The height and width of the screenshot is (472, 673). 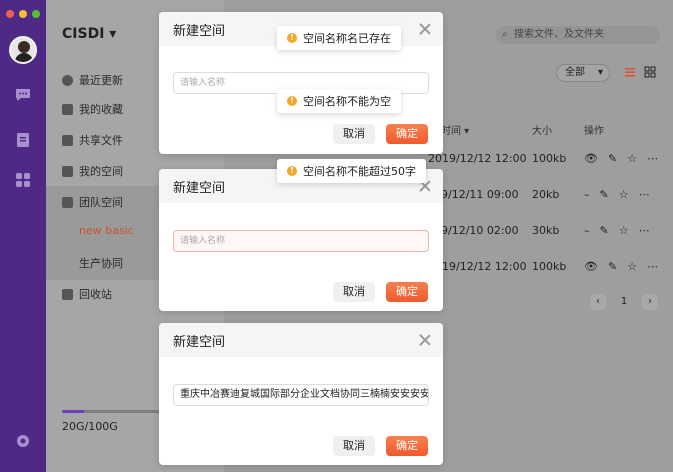 What do you see at coordinates (23, 140) in the screenshot?
I see `document-icon` at bounding box center [23, 140].